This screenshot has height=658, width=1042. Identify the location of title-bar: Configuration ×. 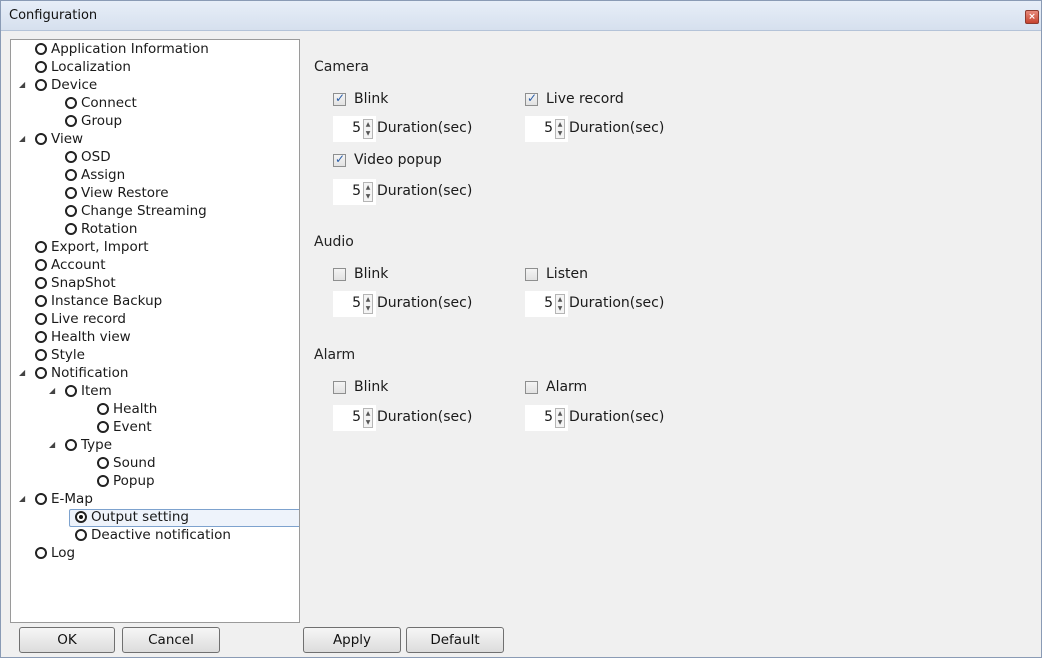
(521, 16).